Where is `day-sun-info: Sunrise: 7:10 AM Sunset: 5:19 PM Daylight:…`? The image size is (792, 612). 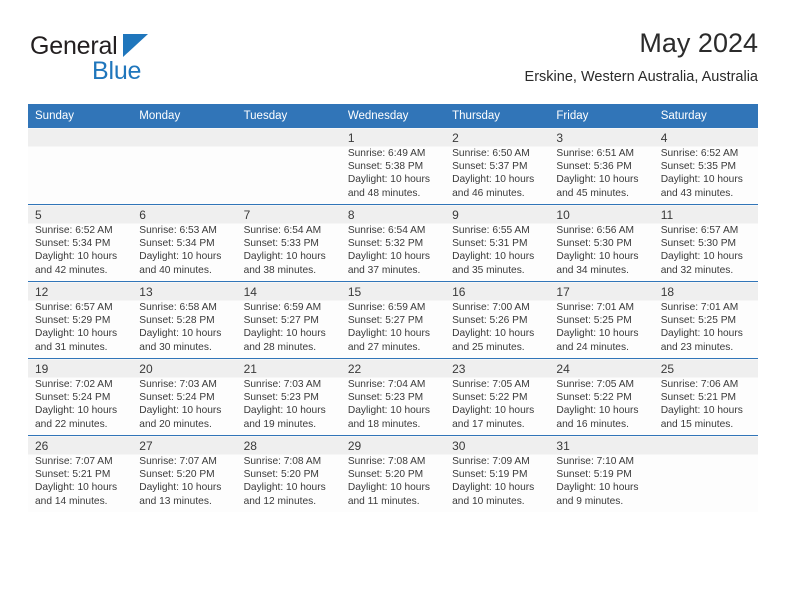
day-sun-info: Sunrise: 7:10 AM Sunset: 5:19 PM Daylight:… is located at coordinates (601, 481).